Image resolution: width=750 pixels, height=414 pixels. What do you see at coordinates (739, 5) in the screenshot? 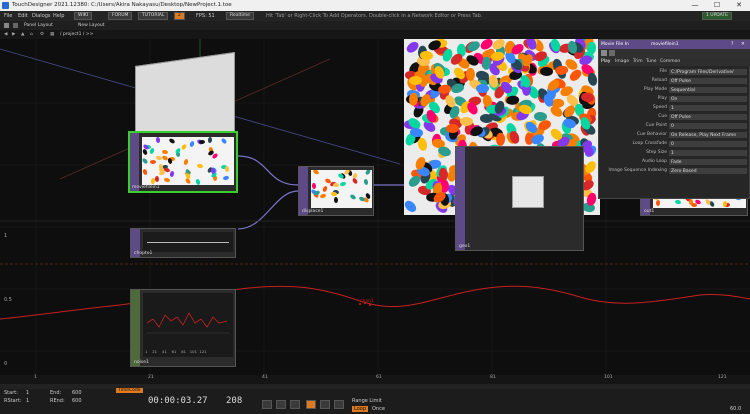
I see `close-button: ✕` at bounding box center [739, 5].